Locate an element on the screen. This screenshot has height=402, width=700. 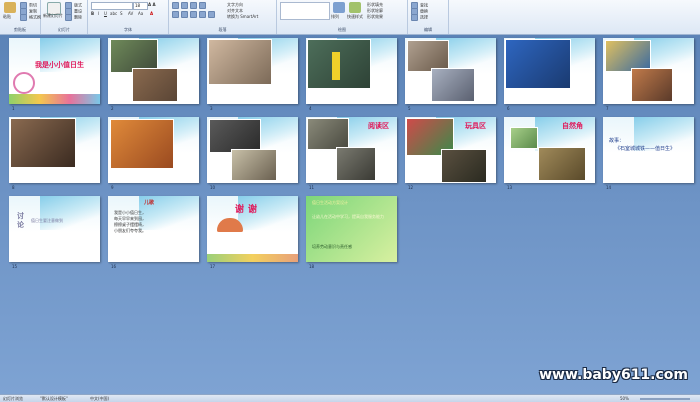
underline-icon: U is located at coordinates (105, 13).